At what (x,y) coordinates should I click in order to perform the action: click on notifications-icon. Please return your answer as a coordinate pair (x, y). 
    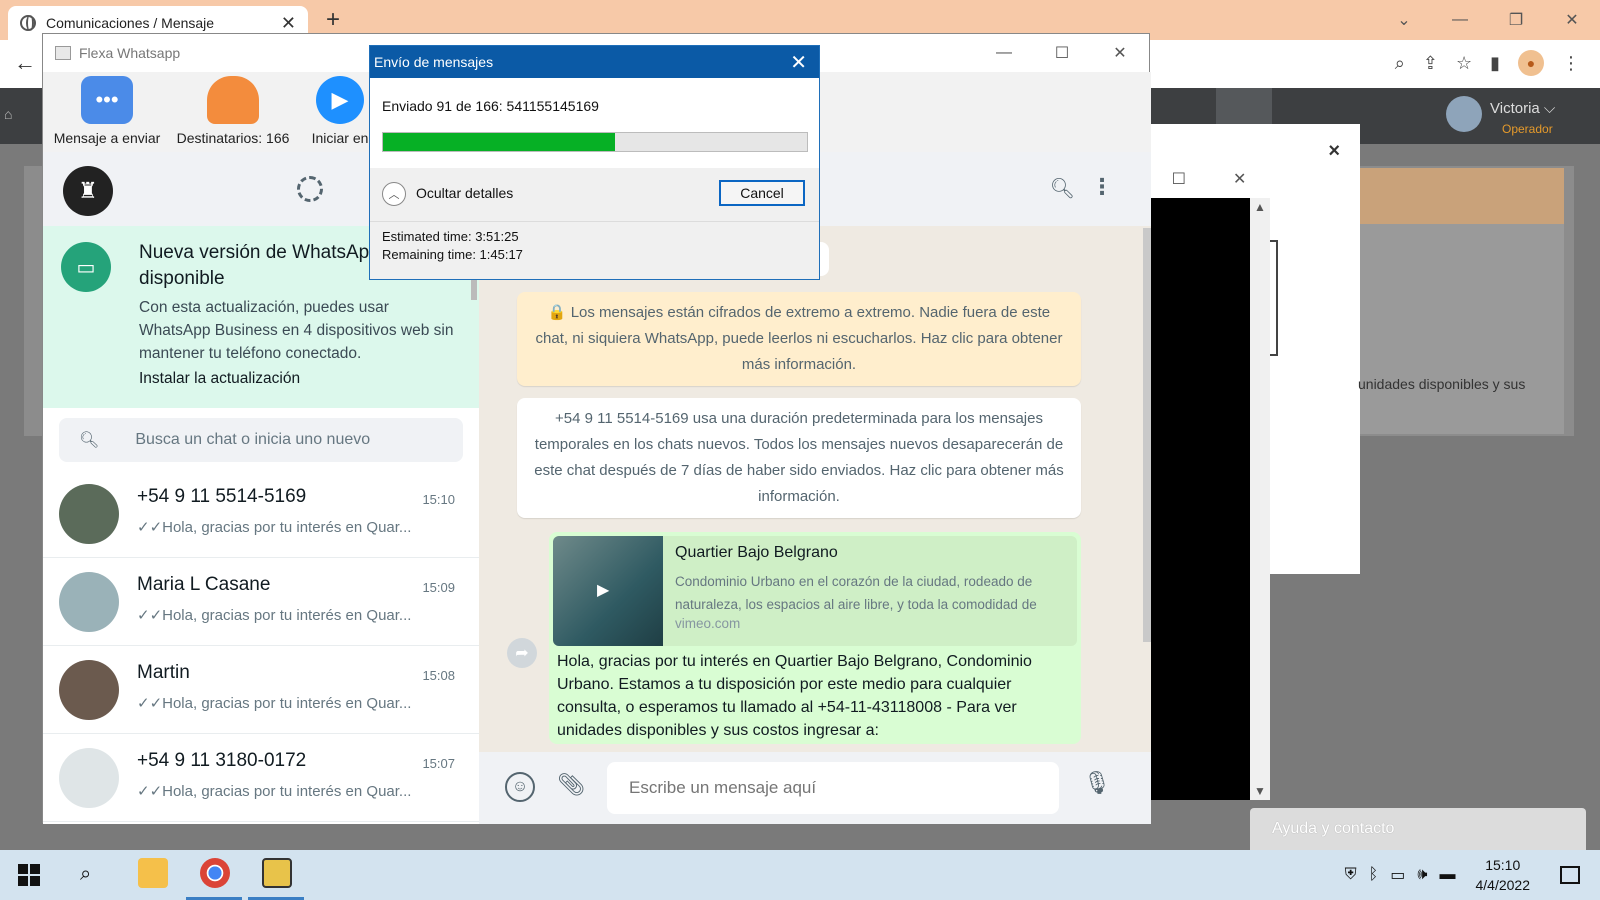
    Looking at the image, I should click on (1570, 875).